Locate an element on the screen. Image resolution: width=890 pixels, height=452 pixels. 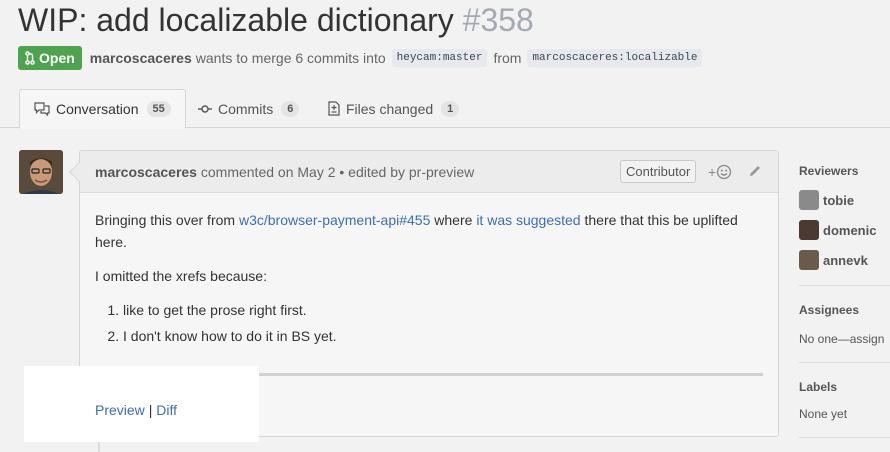
pr-author-link: marcoscaceres is located at coordinates (141, 58).